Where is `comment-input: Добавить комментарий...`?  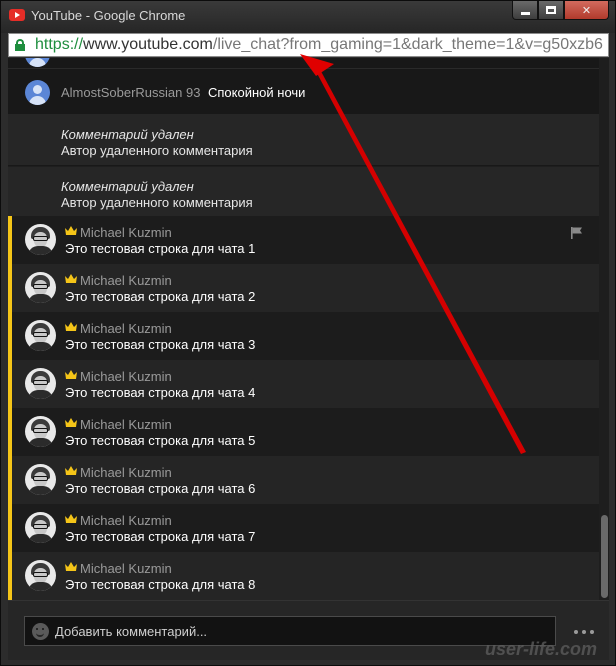
comment-input: Добавить комментарий... is located at coordinates (290, 631).